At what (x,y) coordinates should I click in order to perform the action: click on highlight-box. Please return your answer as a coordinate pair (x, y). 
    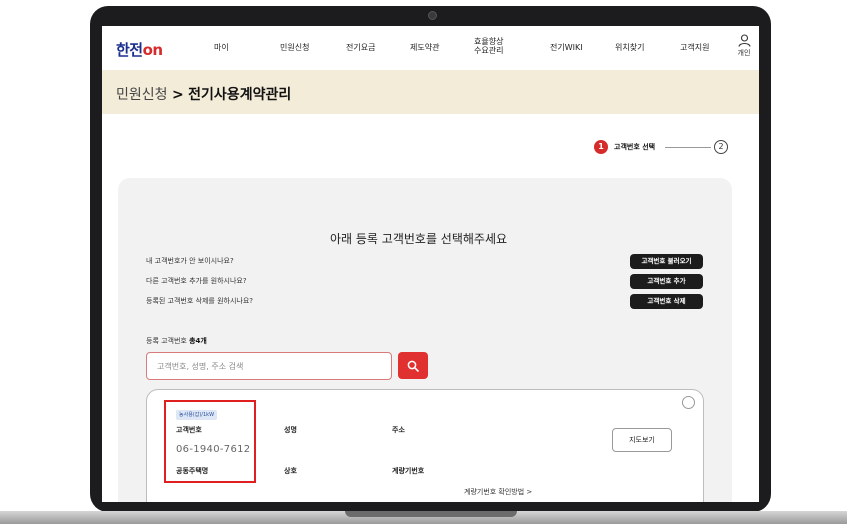
    Looking at the image, I should click on (210, 441).